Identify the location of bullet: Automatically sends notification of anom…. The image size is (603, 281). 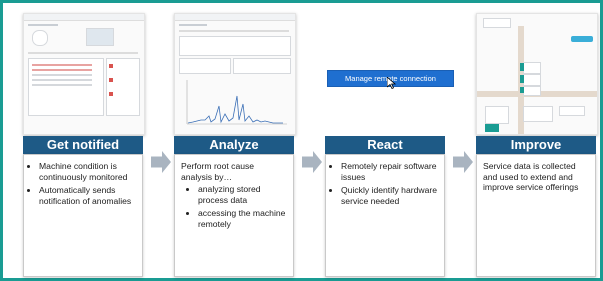
(88, 195).